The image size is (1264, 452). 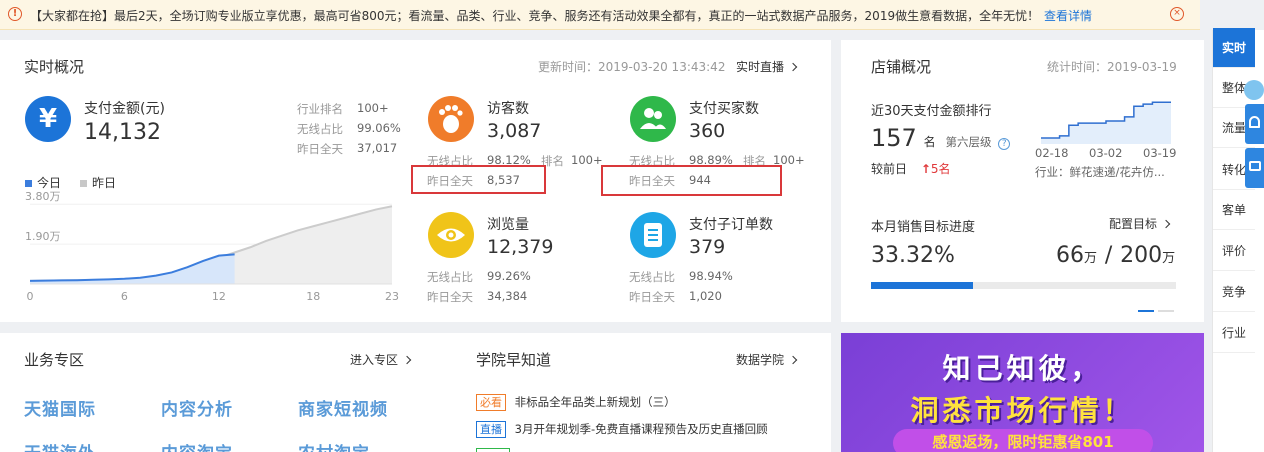 What do you see at coordinates (767, 66) in the screenshot?
I see `live-link: 实时直播` at bounding box center [767, 66].